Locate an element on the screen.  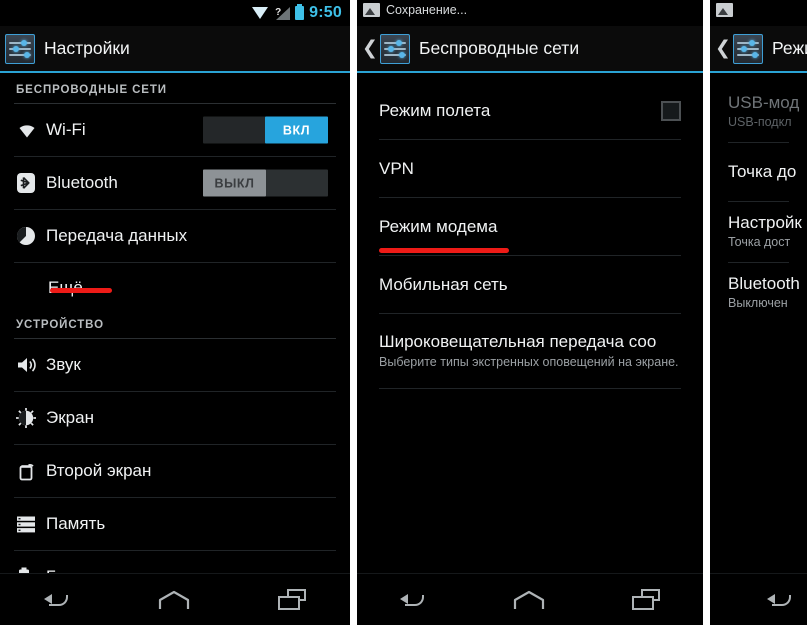
action-bar-wireless: ❮ Беспроводные сети is located at coordinates (530, 49).